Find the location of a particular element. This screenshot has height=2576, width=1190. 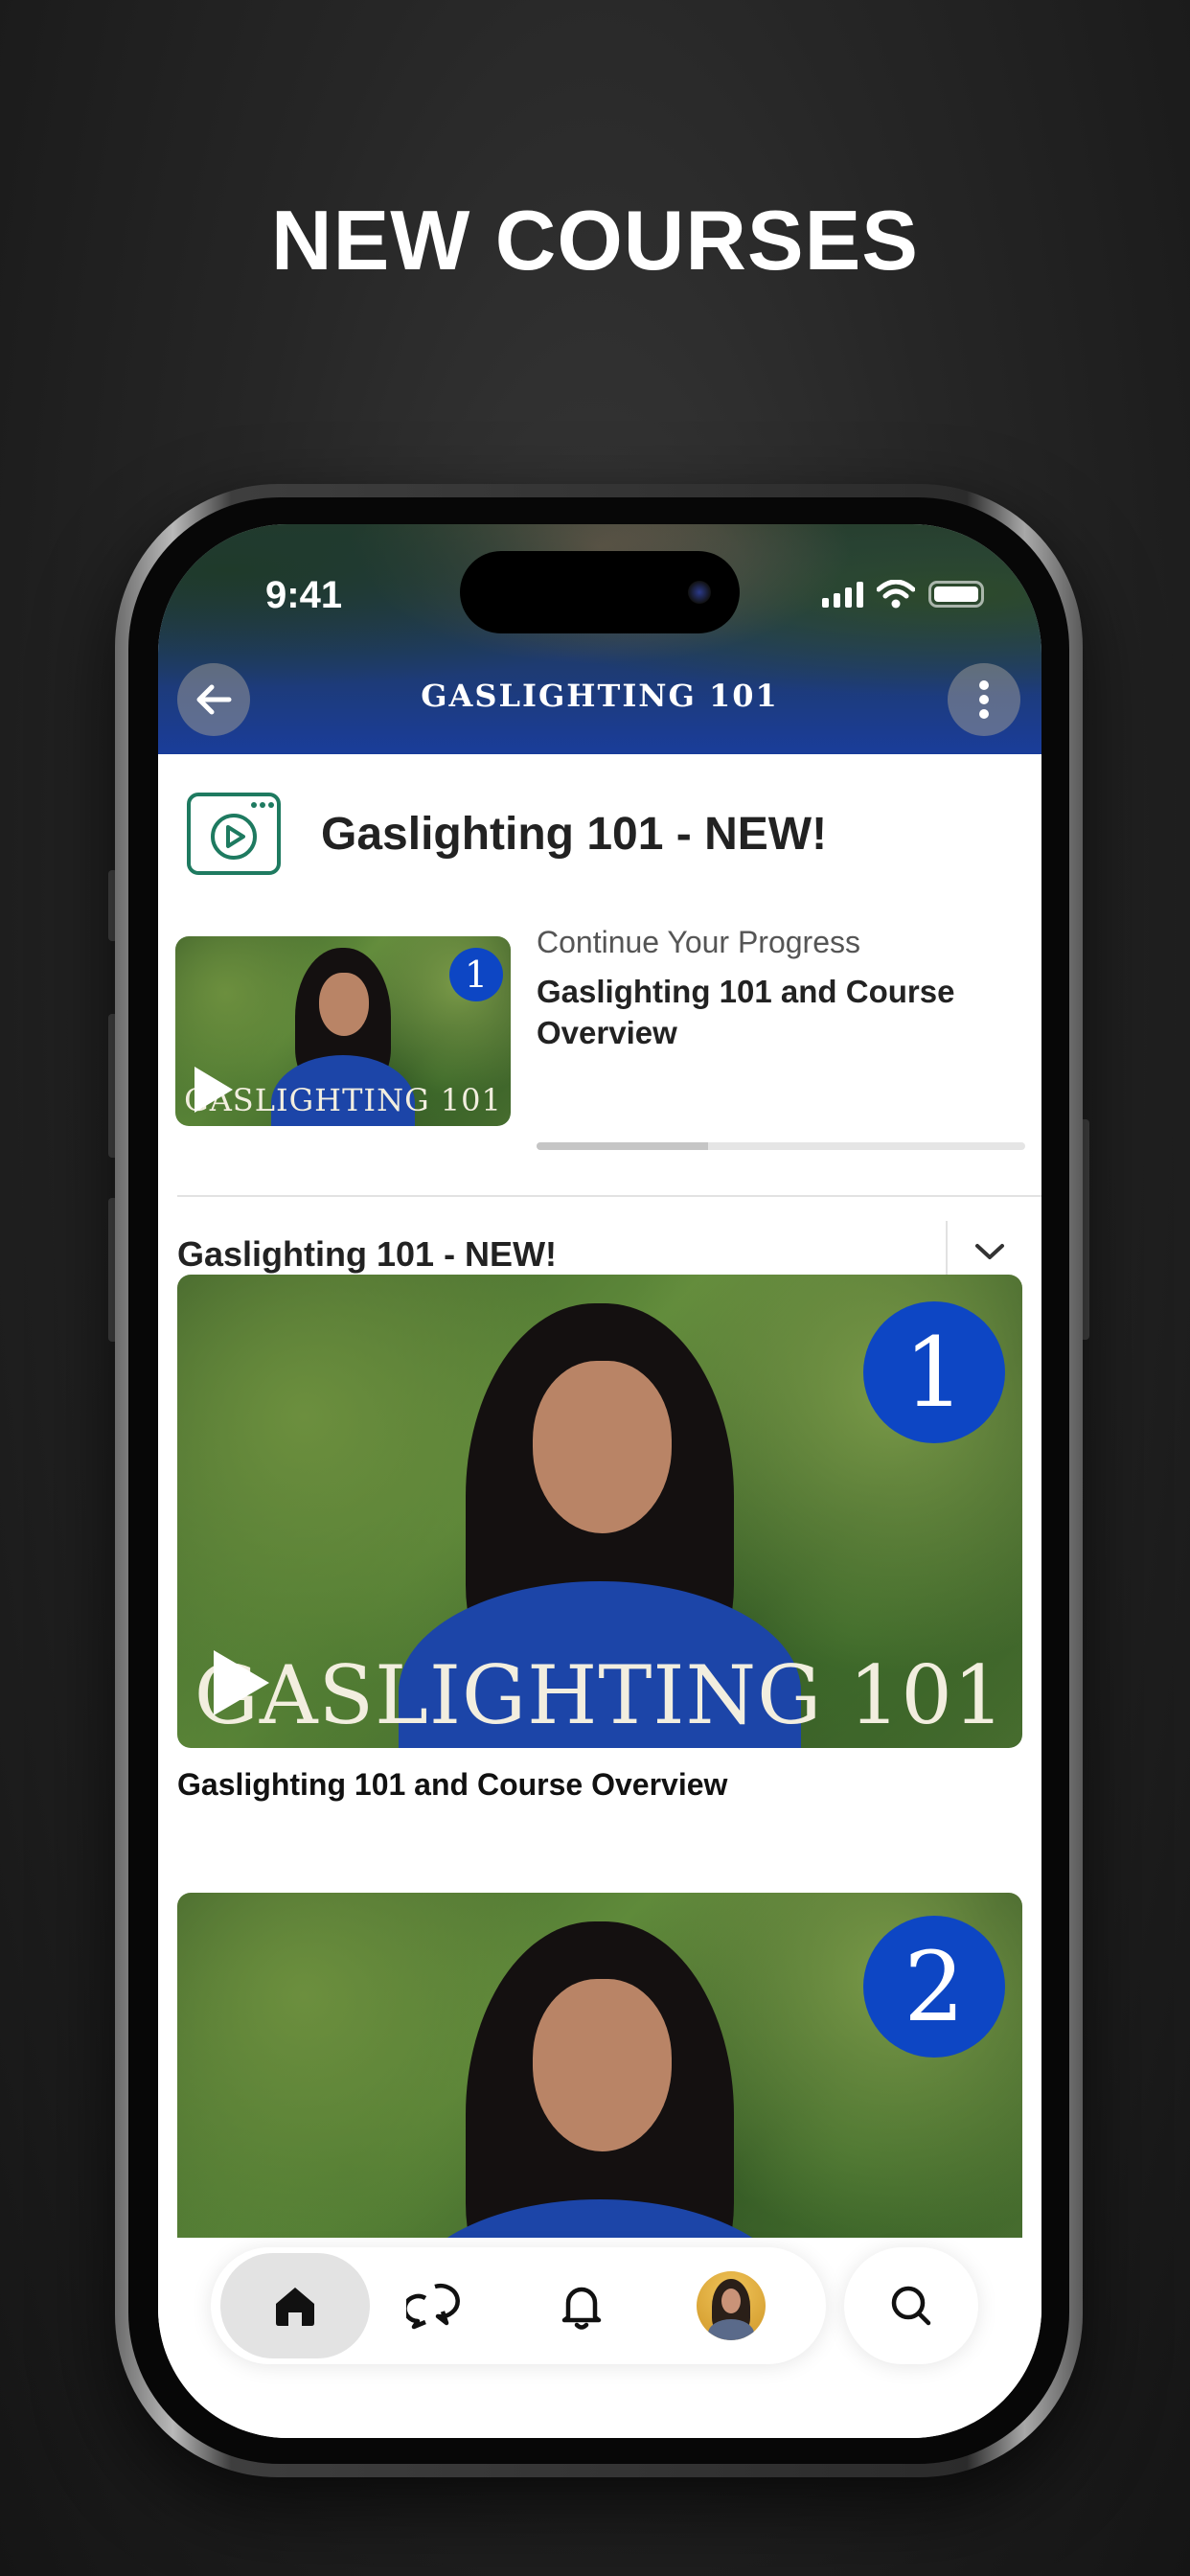

more-button is located at coordinates (984, 699).